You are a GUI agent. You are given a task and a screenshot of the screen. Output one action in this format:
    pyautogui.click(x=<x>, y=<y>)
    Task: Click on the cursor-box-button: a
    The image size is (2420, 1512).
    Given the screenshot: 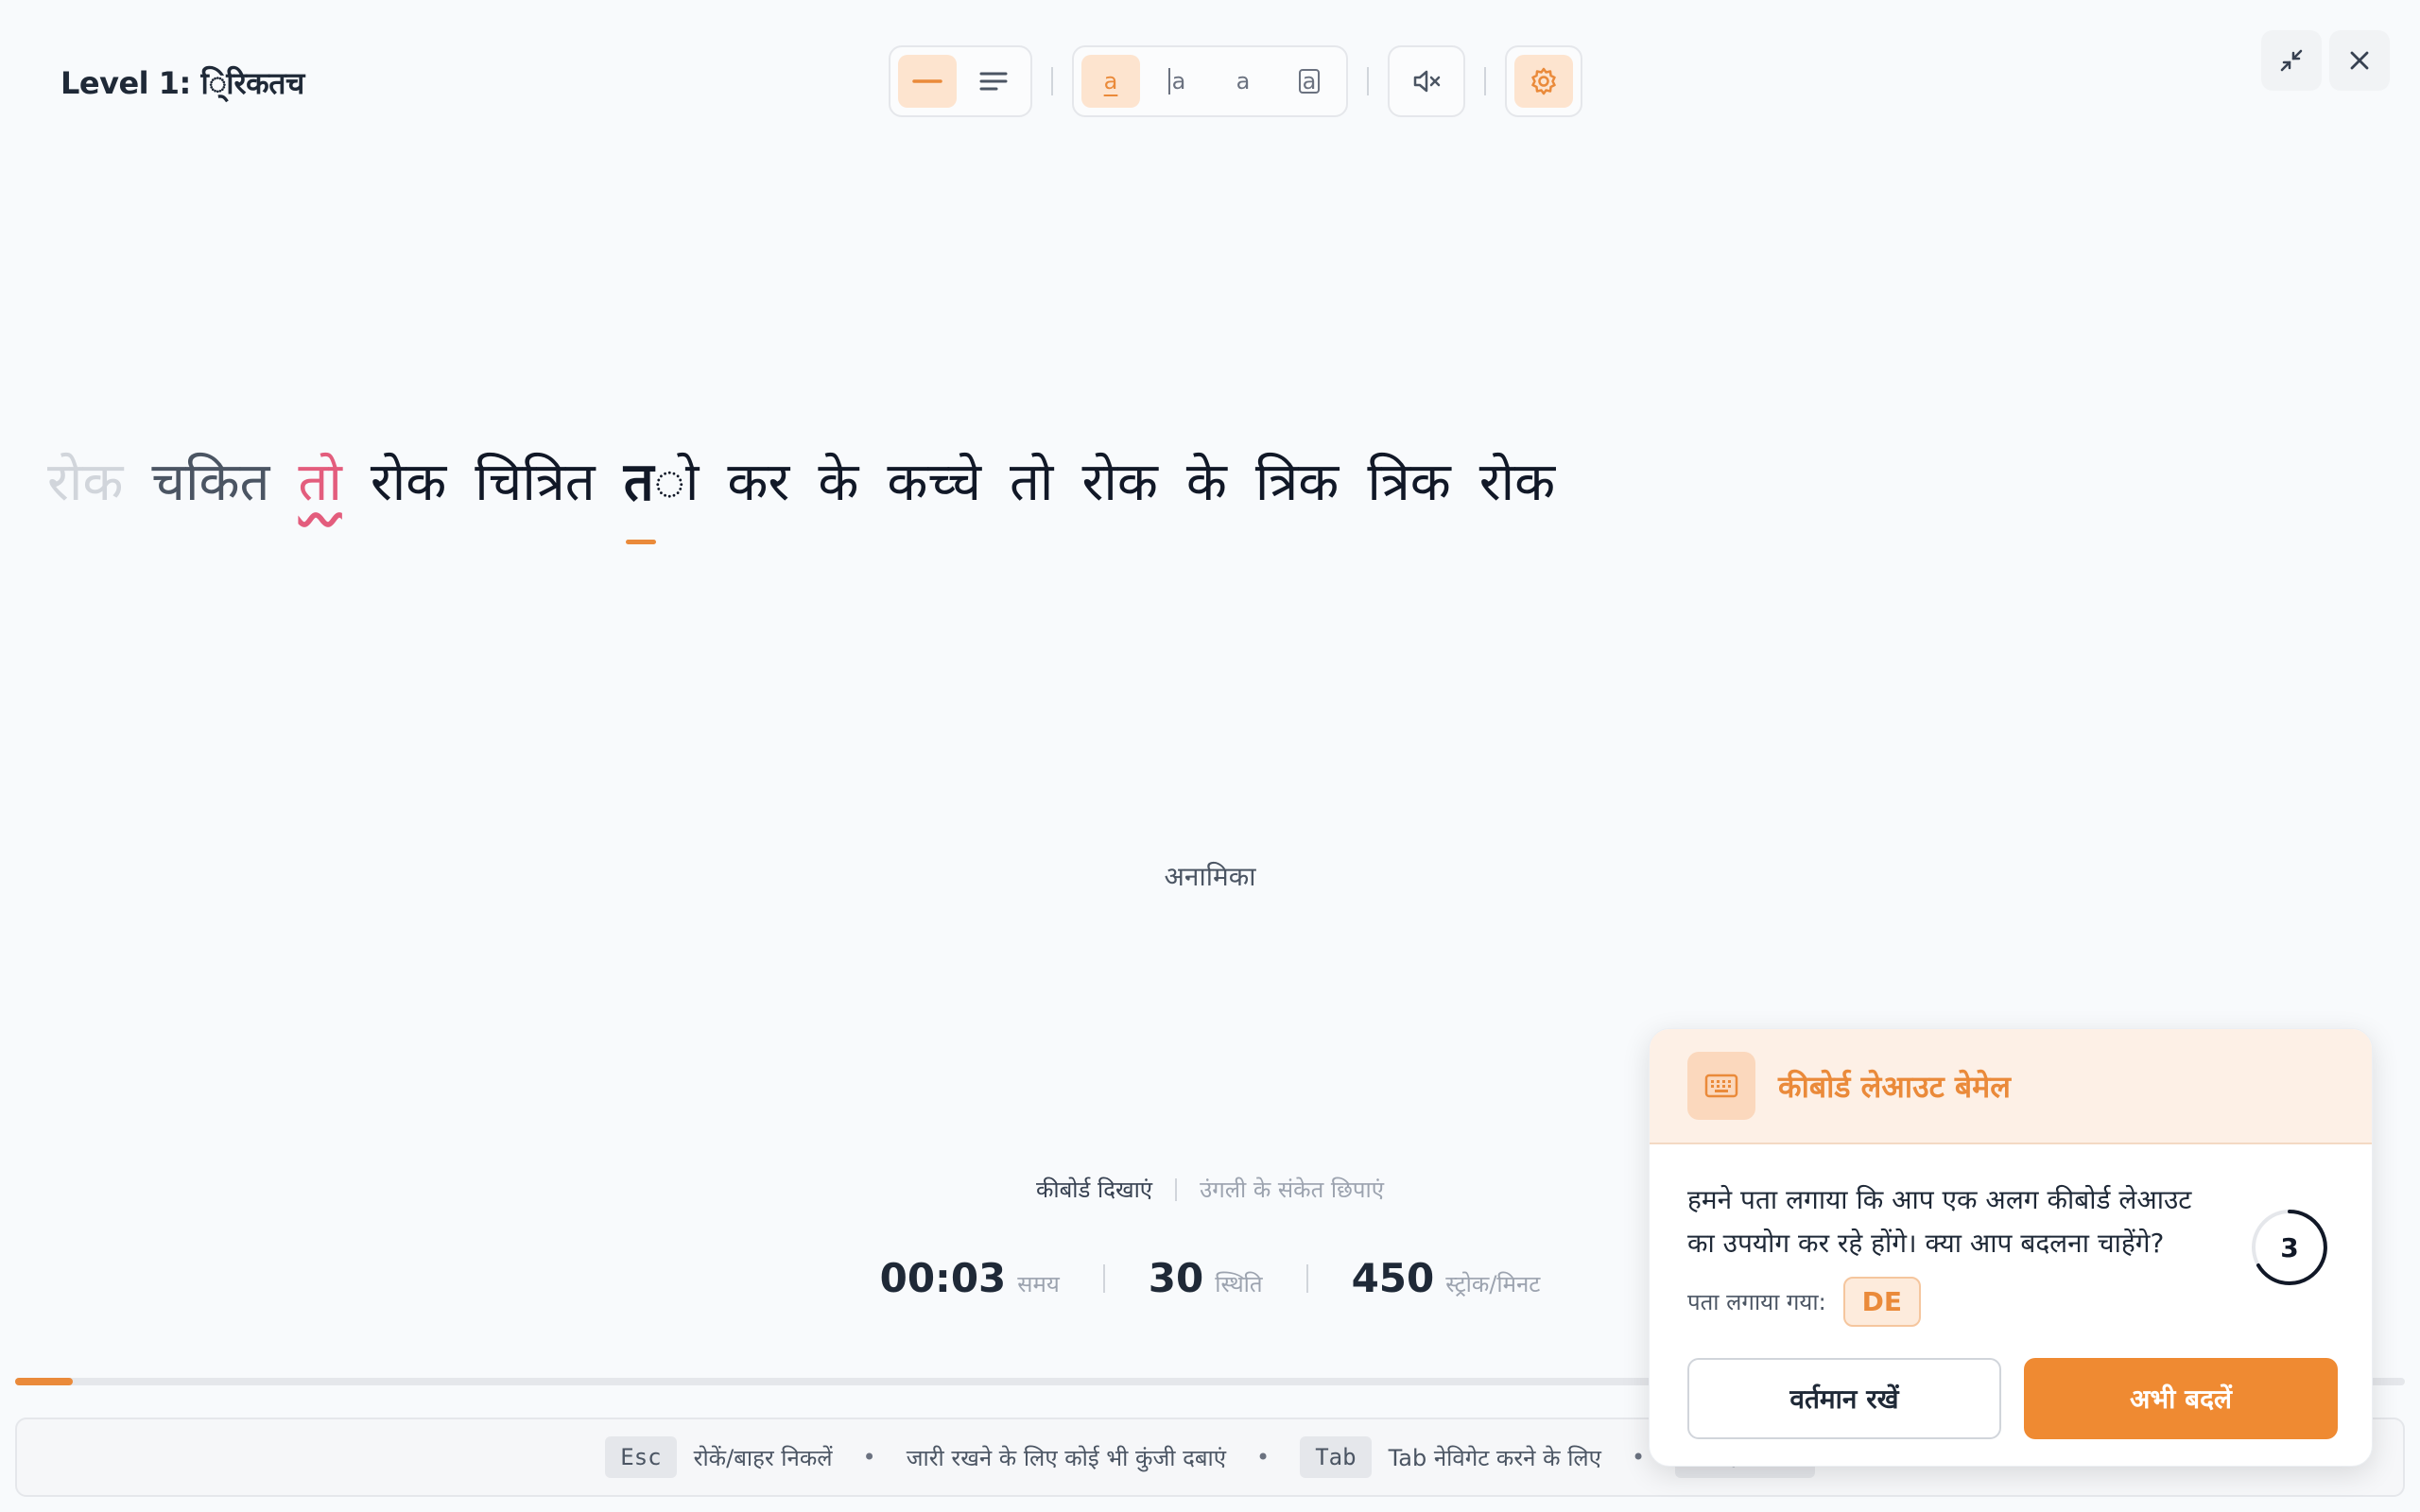 What is the action you would take?
    pyautogui.click(x=1309, y=81)
    